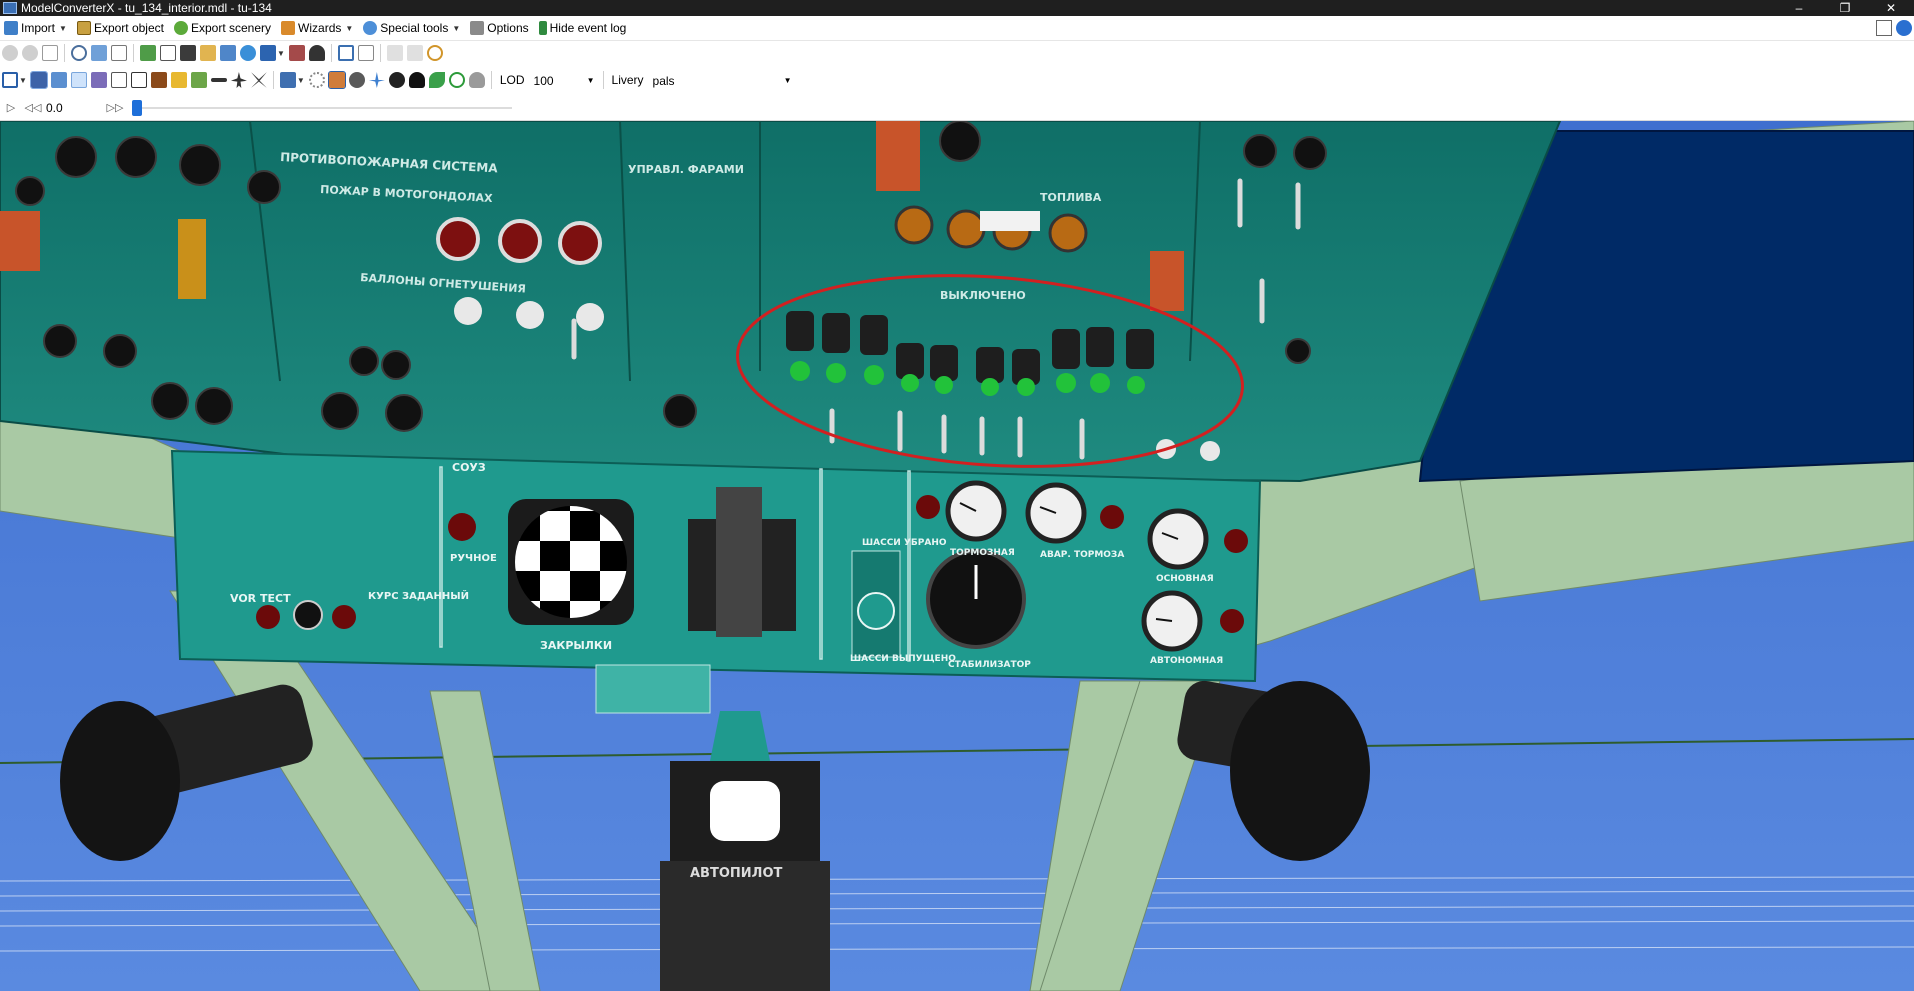  Describe the element at coordinates (1891, 8) in the screenshot. I see `close-button: ✕` at that location.